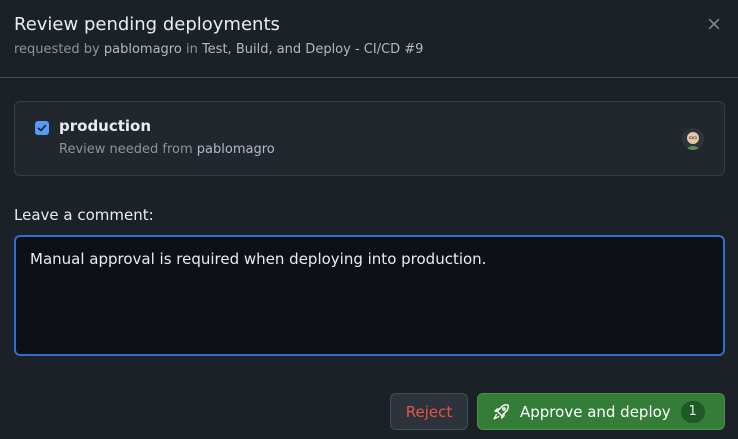  I want to click on avatar, so click(693, 139).